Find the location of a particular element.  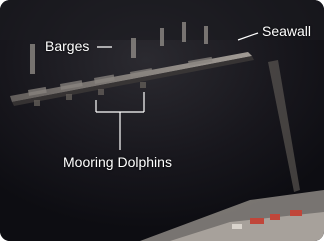

mooring-dolphins-label: Mooring Dolphins is located at coordinates (117, 162).